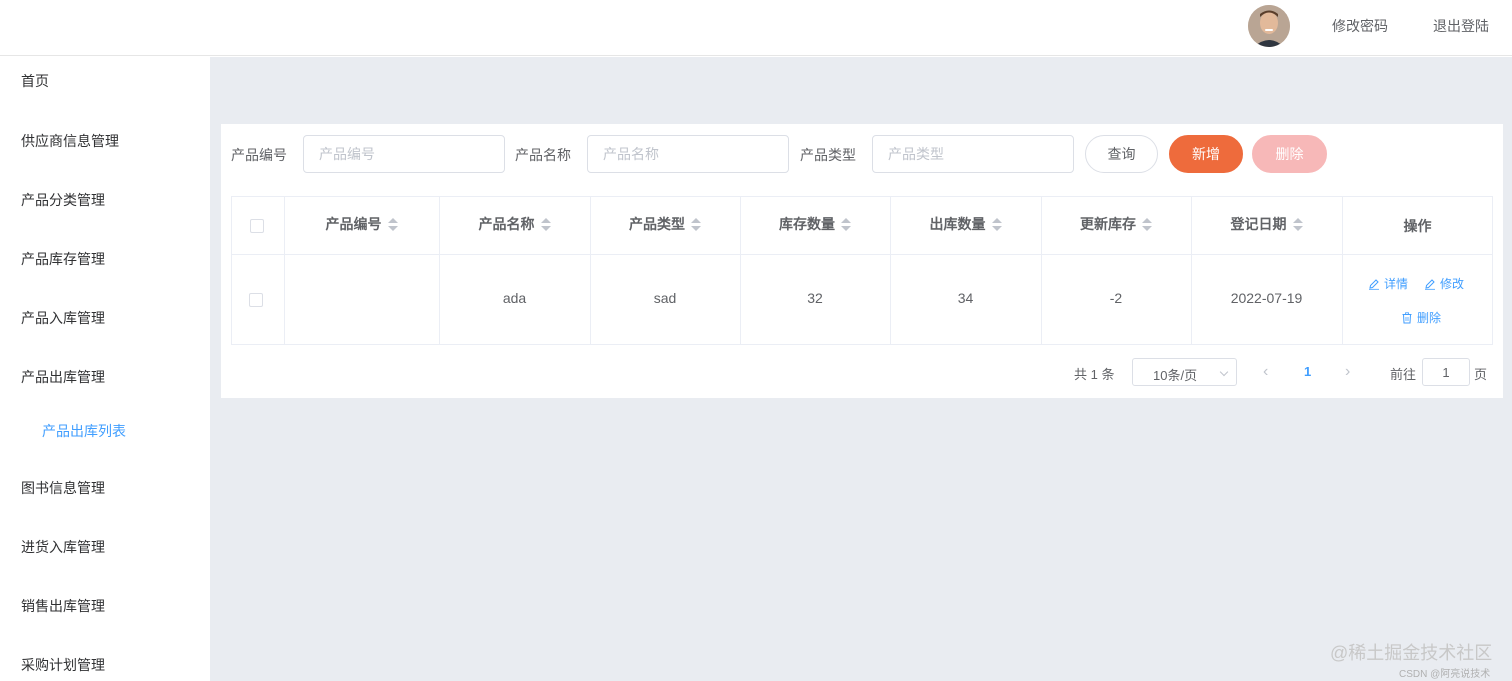 This screenshot has height=681, width=1512. What do you see at coordinates (1206, 154) in the screenshot?
I see `add-button: 新增` at bounding box center [1206, 154].